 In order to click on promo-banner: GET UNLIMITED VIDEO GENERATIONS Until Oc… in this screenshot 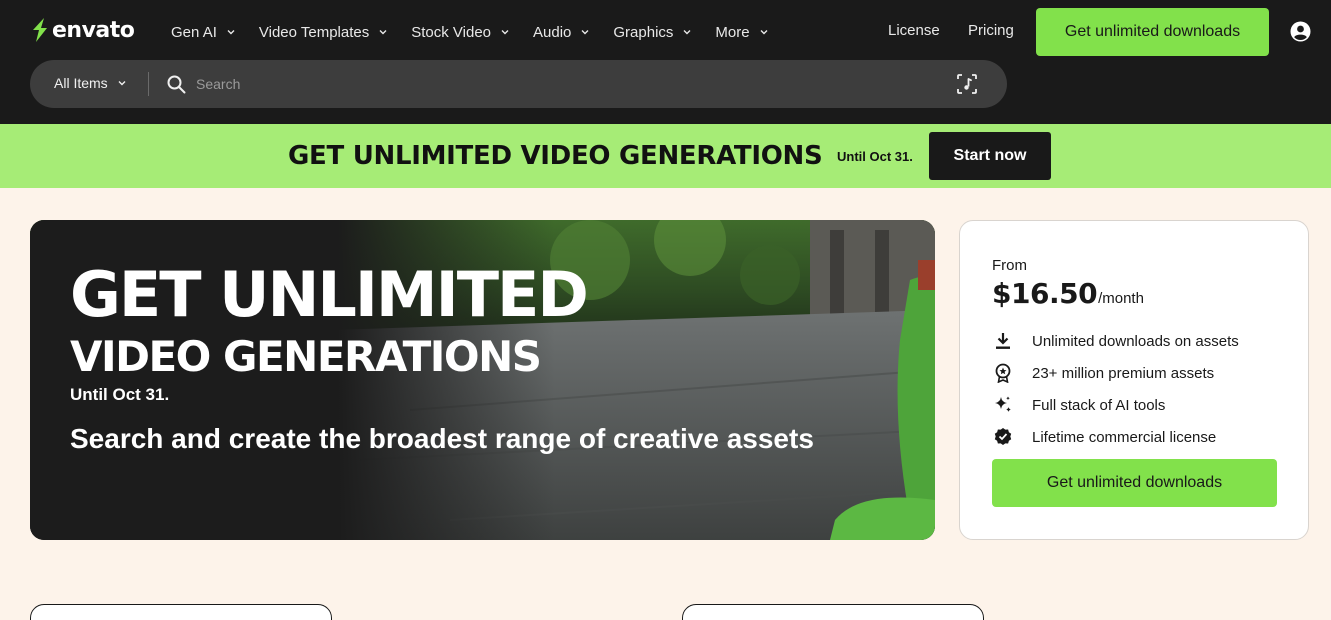, I will do `click(665, 156)`.